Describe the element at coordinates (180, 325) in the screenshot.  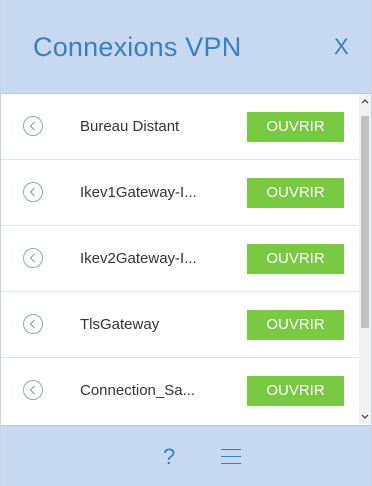
I see `list-item: TlsGateway OUVRIR` at that location.